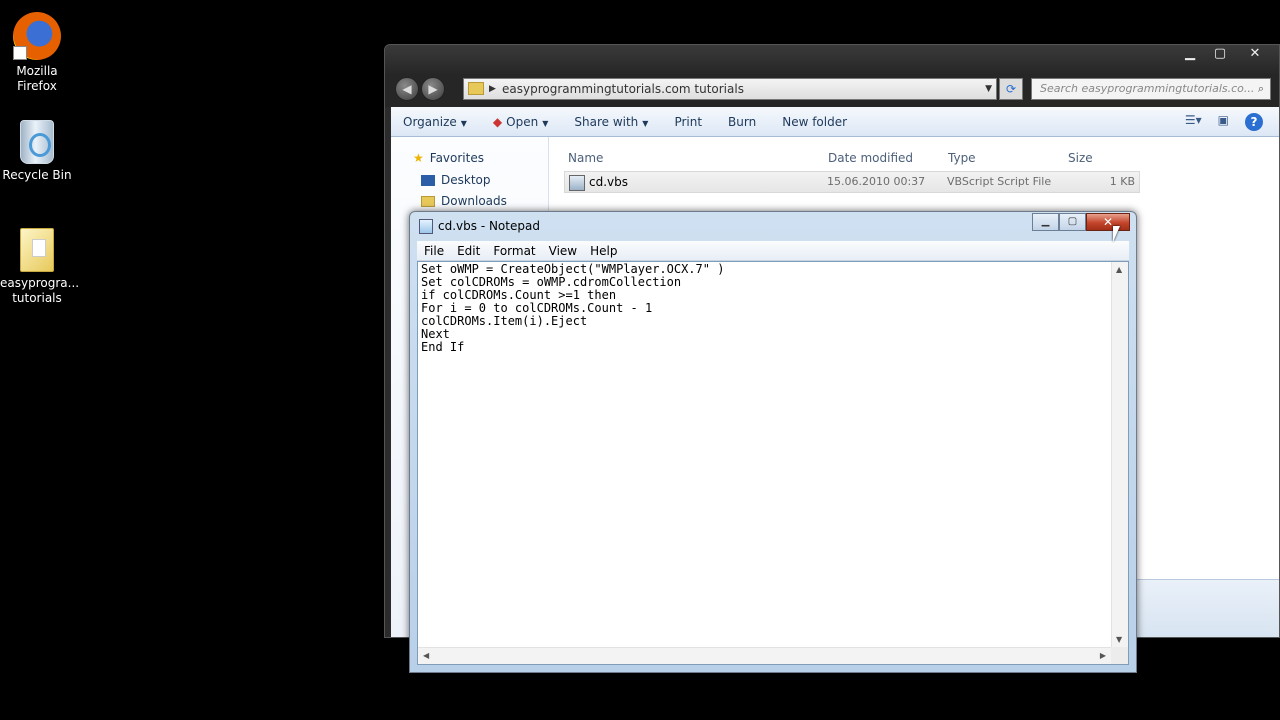 The image size is (1280, 720). What do you see at coordinates (40, 290) in the screenshot?
I see `desktop-icon-label: easyprogra... tutorials` at bounding box center [40, 290].